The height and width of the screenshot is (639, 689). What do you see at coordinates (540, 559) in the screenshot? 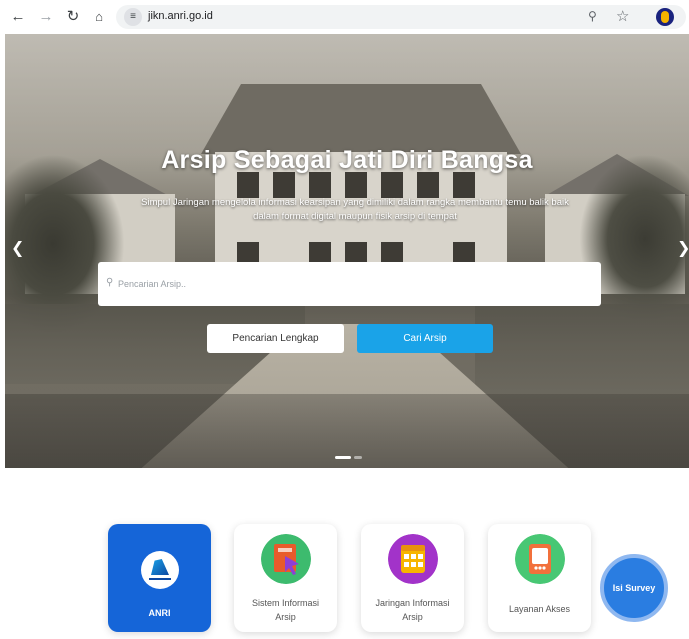
I see `phone-screen-icon` at bounding box center [540, 559].